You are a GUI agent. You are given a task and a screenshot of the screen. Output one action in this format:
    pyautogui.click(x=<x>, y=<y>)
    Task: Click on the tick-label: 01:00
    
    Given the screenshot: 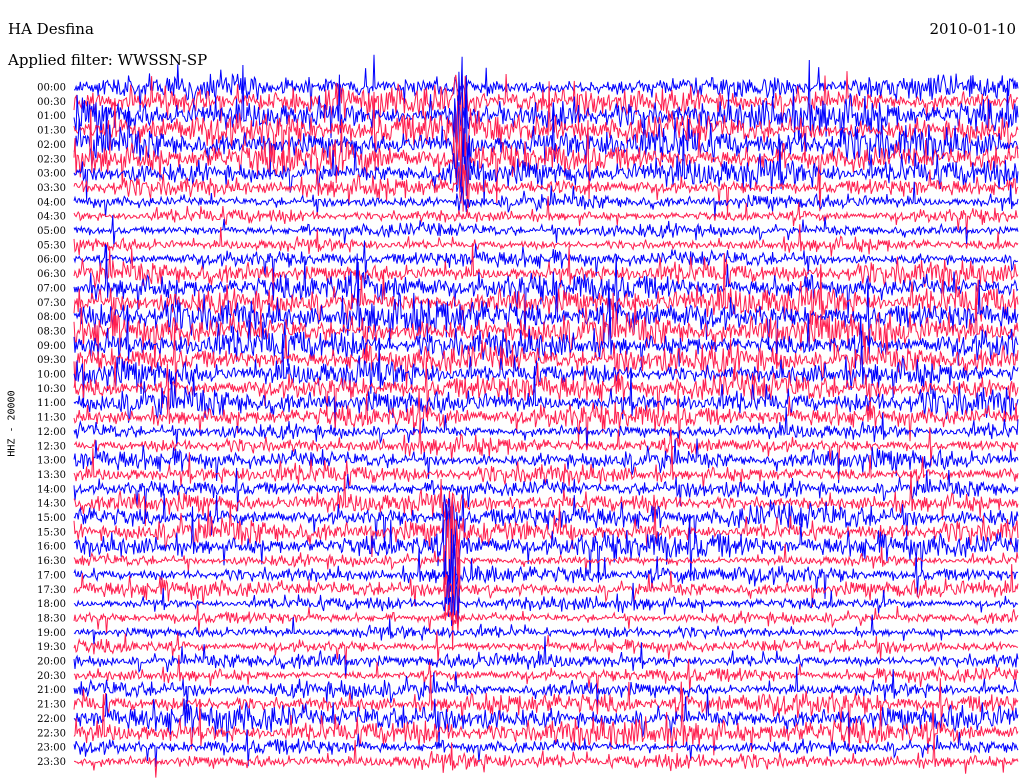 What is the action you would take?
    pyautogui.click(x=51, y=116)
    